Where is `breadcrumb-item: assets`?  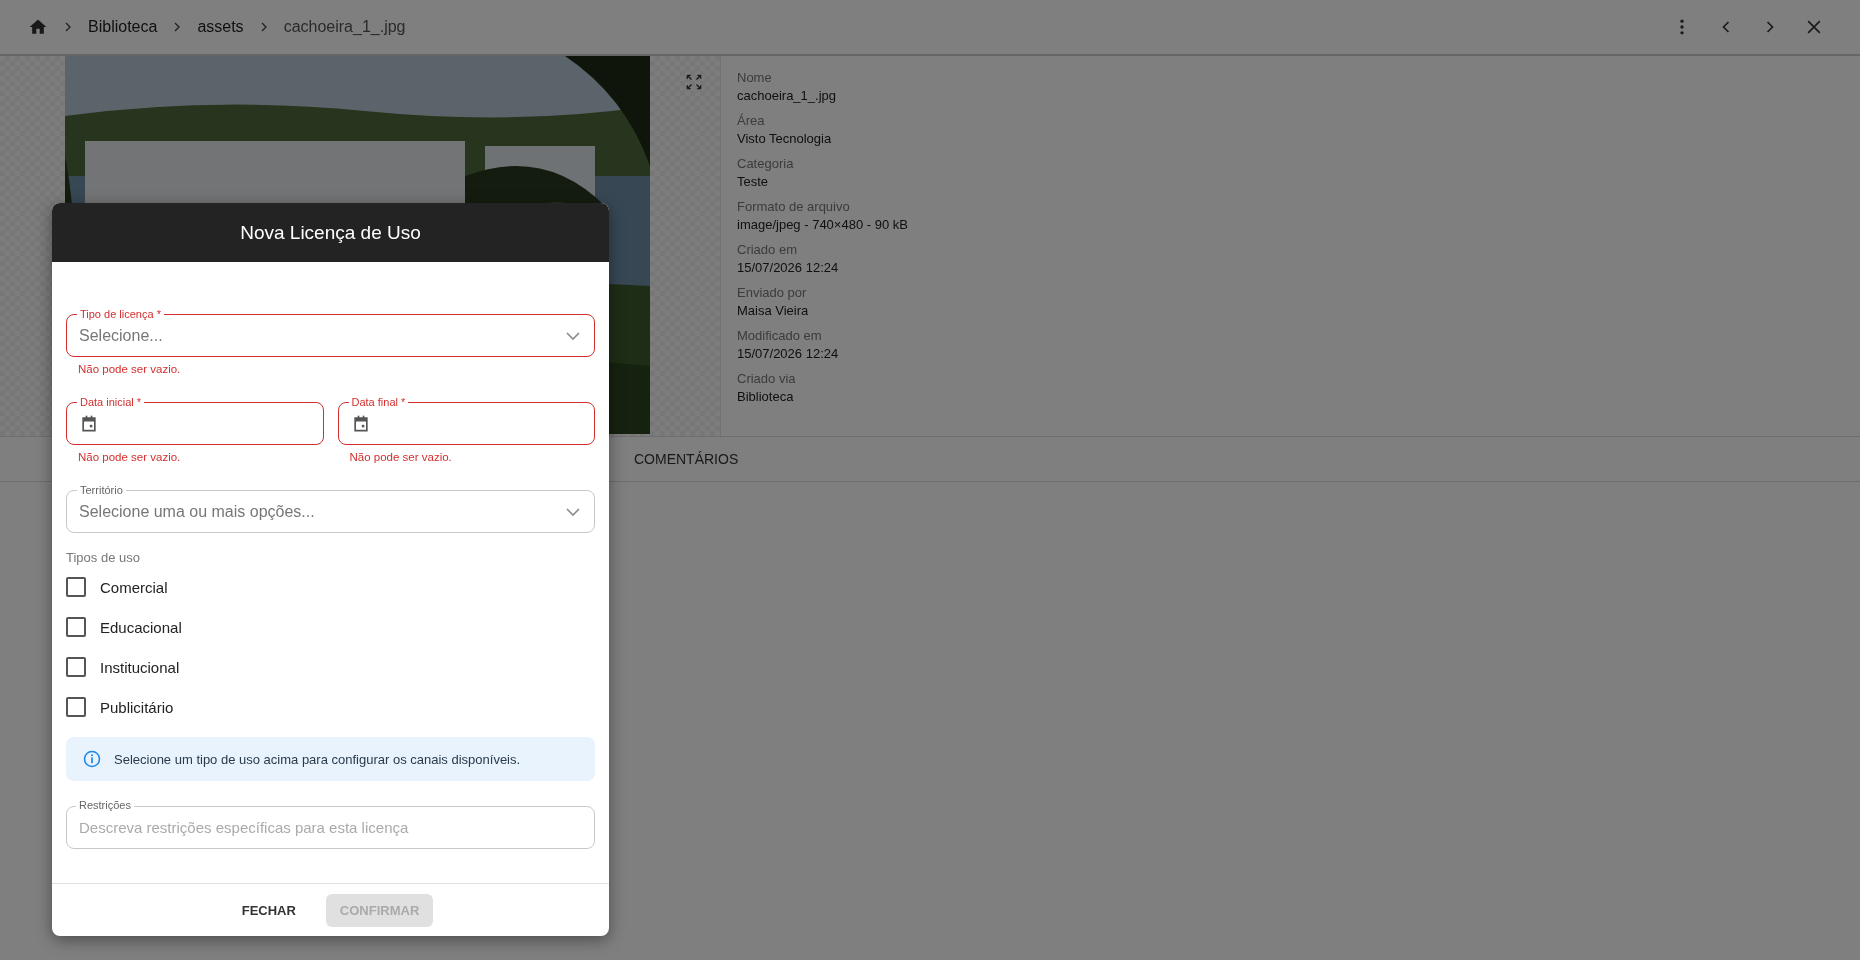
breadcrumb-item: assets is located at coordinates (220, 27).